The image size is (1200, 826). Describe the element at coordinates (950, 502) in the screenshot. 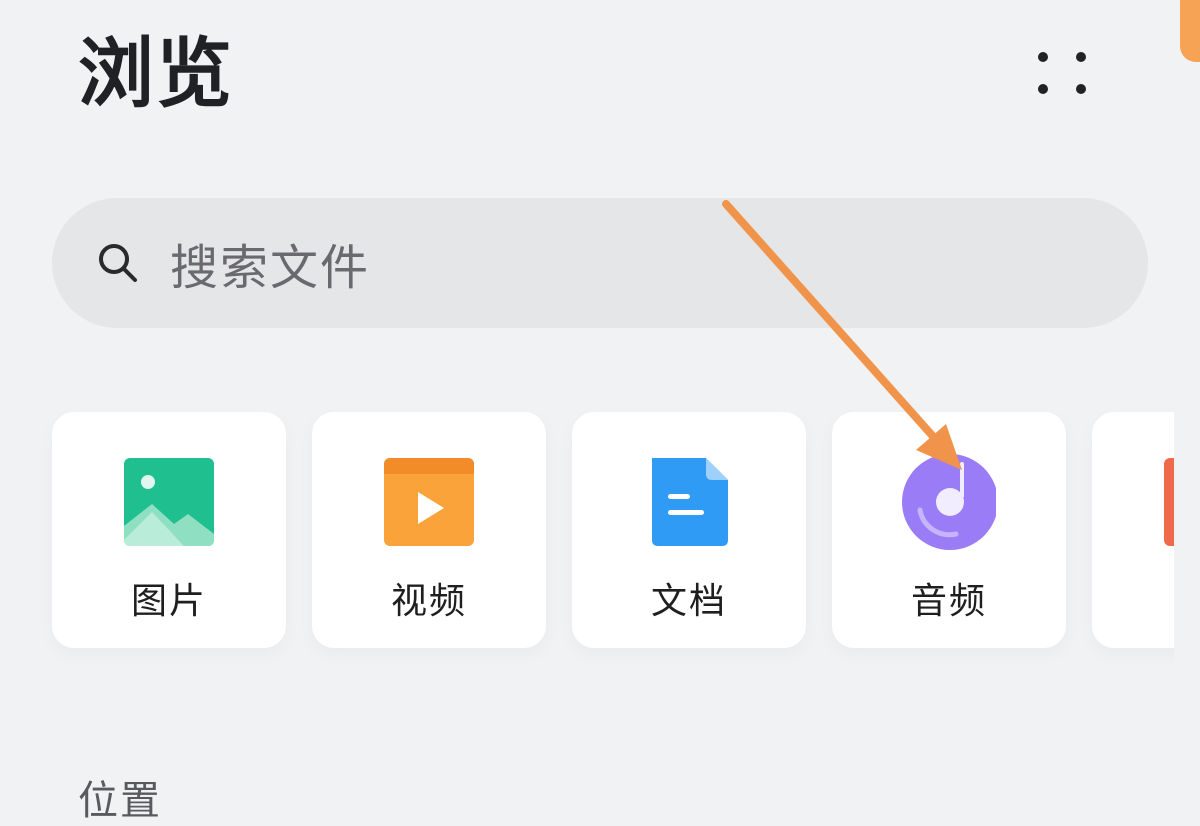

I see `audio-icon` at that location.